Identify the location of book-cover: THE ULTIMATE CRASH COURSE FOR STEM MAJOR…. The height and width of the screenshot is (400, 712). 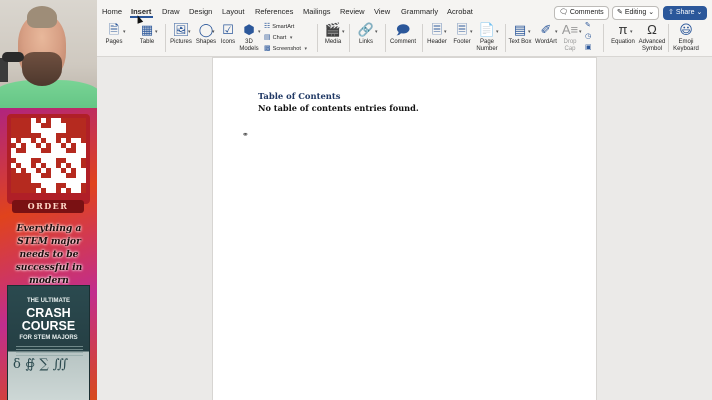
(48, 342).